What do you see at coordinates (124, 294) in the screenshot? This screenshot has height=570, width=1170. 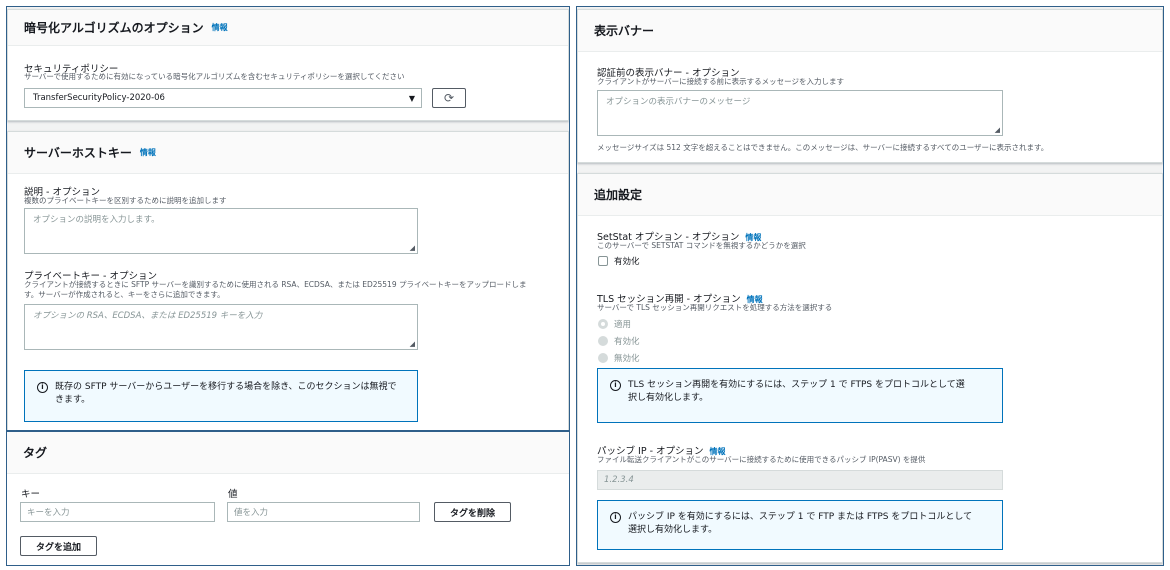 I see `private-key-help-2: す。サーバーが作成されると、キーをさらに追加できます。` at bounding box center [124, 294].